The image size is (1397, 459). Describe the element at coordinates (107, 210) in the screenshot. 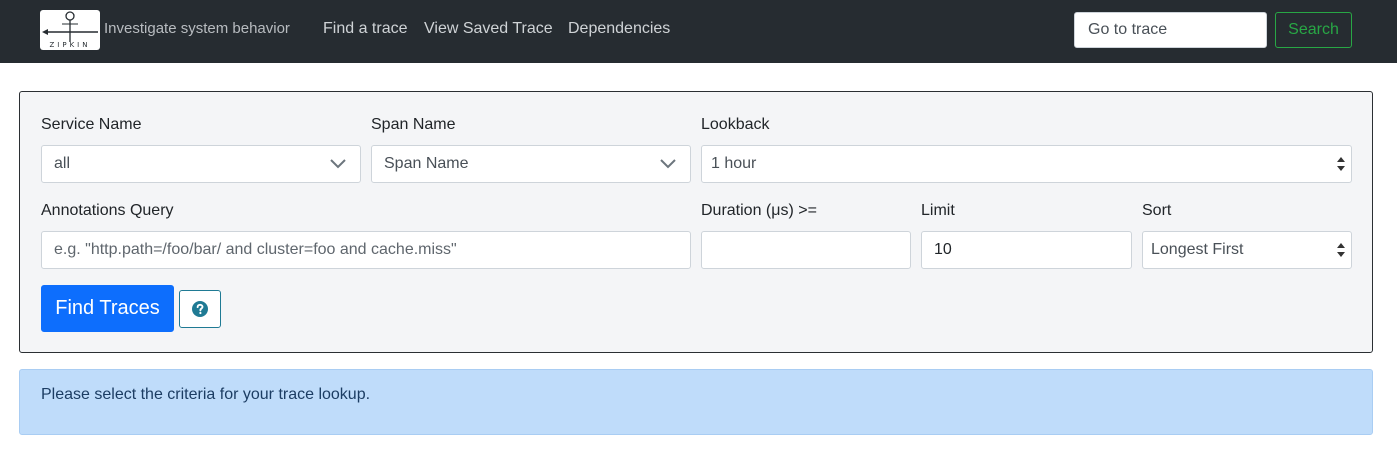

I see `annotations-query-label: Annotations Query` at that location.